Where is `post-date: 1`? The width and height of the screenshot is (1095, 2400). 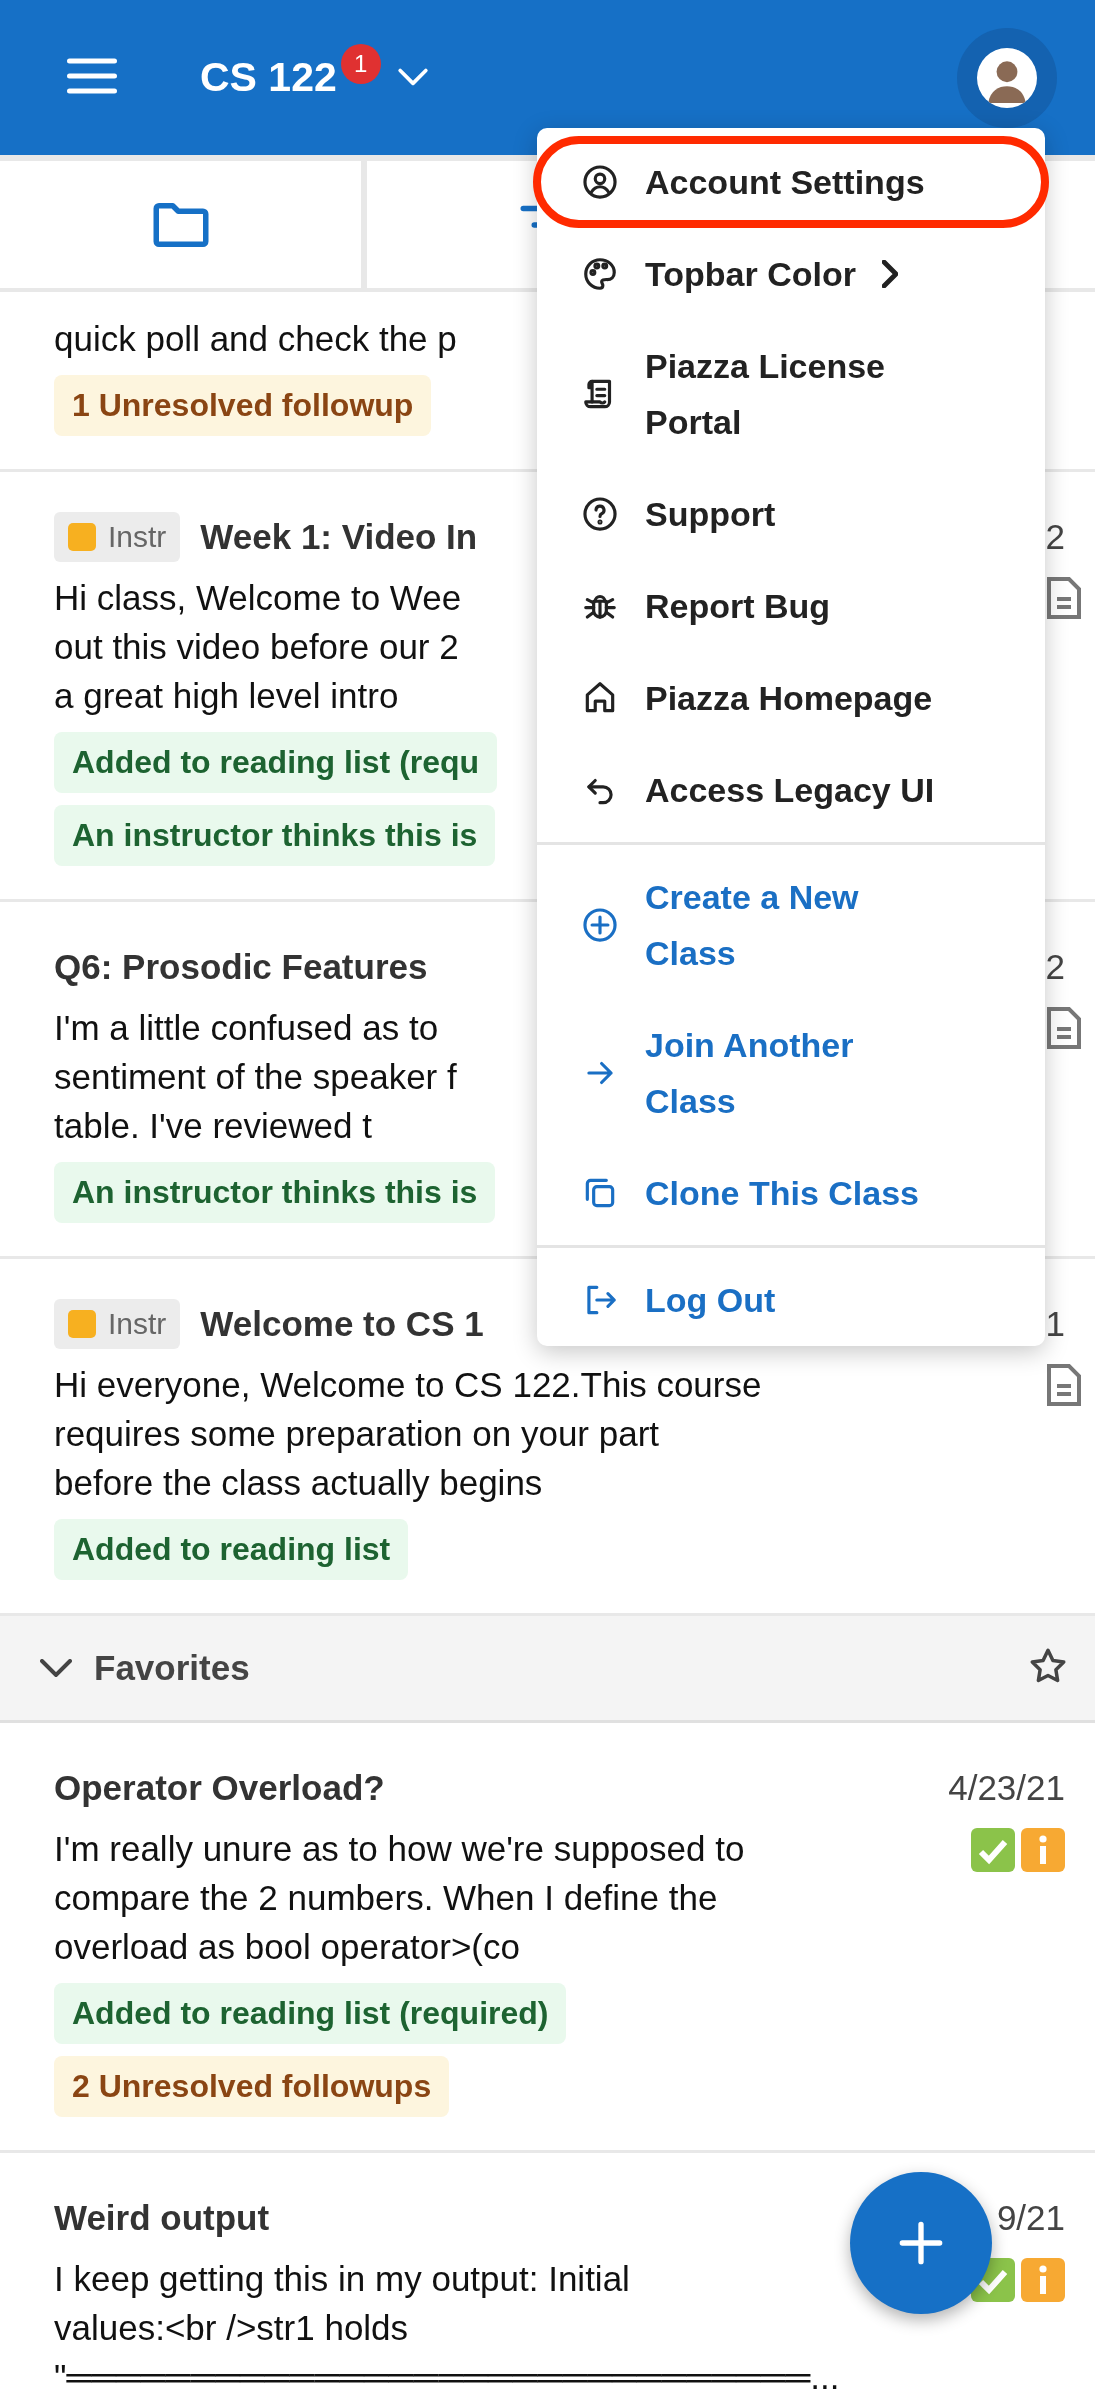
post-date: 1 is located at coordinates (1055, 1324).